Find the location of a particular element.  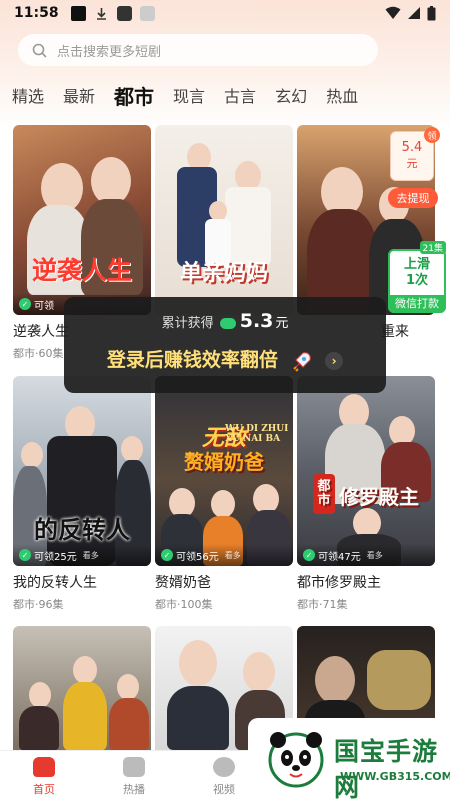

drama-poster: 无敌 WU DI ZHUI XU NAI BA 赘婿奶爸 ✓ 可领56元 看多 is located at coordinates (224, 471).